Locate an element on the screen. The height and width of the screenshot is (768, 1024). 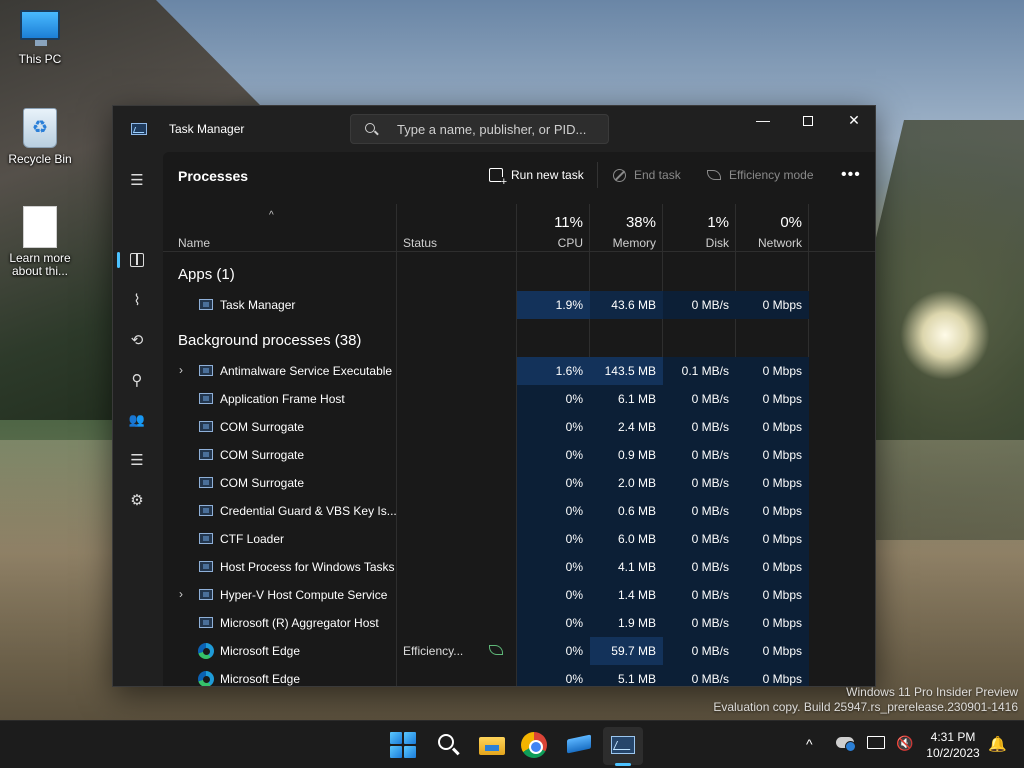
watermark-line-1: Windows 11 Pro Insider Preview is located at coordinates (932, 692).